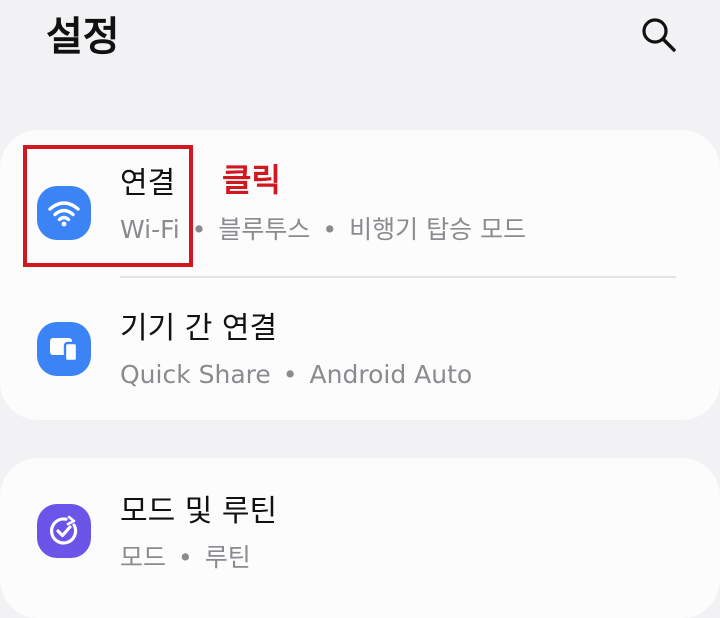 The height and width of the screenshot is (618, 720). I want to click on devices-icon, so click(64, 349).